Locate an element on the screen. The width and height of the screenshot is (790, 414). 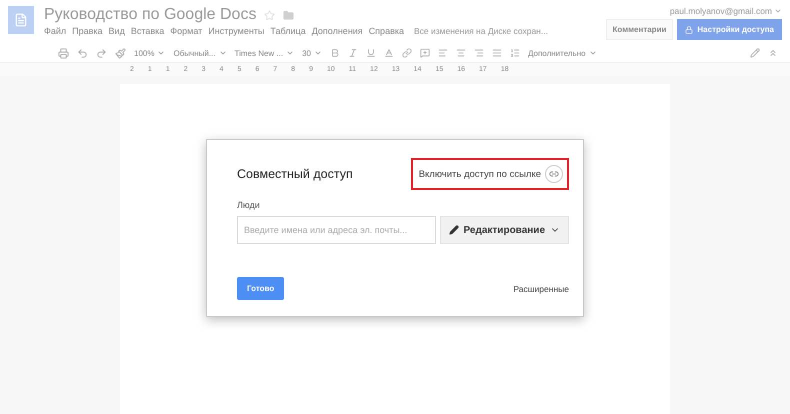
lock-icon is located at coordinates (689, 30).